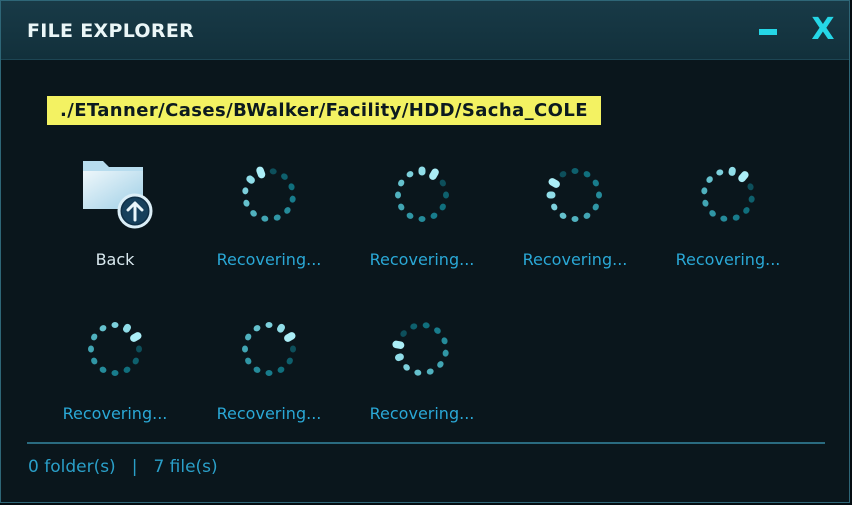 This screenshot has width=852, height=505. Describe the element at coordinates (123, 467) in the screenshot. I see `status-bar: 0 folder(s) | 7 file(s)` at that location.